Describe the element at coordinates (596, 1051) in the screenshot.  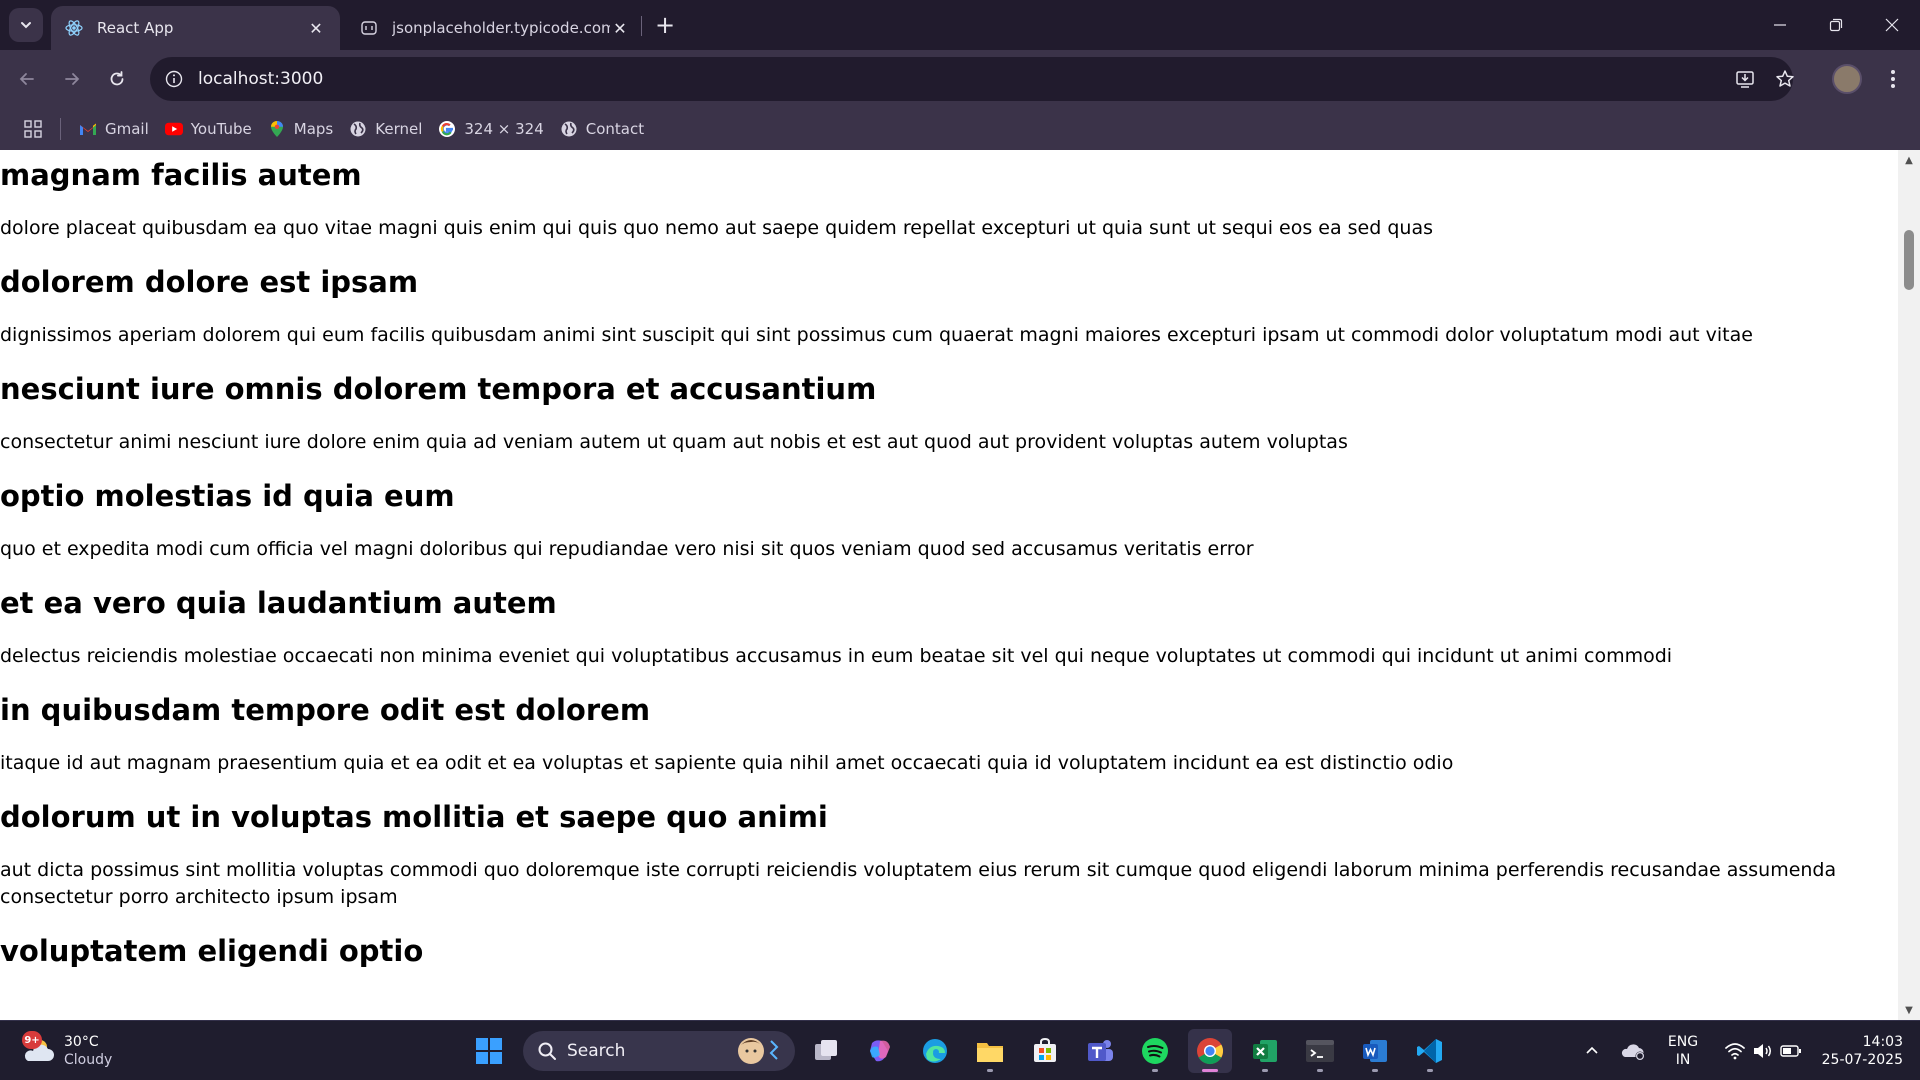
I see `search-label: Search` at that location.